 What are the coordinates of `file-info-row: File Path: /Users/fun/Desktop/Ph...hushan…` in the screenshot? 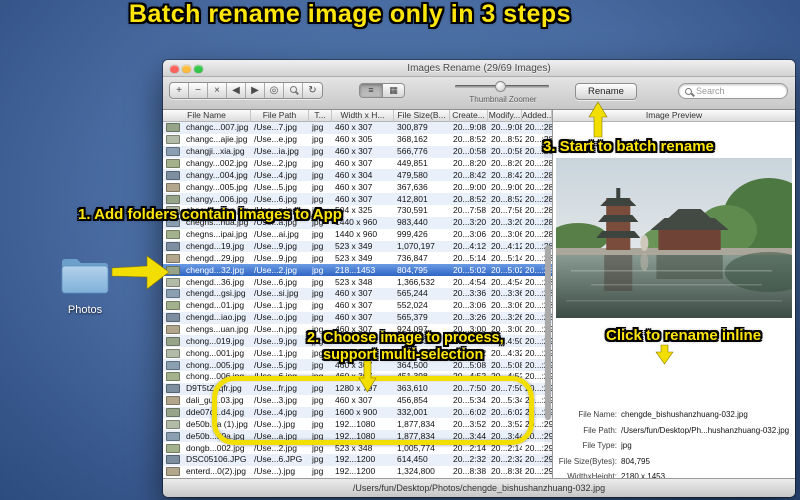 It's located at (674, 431).